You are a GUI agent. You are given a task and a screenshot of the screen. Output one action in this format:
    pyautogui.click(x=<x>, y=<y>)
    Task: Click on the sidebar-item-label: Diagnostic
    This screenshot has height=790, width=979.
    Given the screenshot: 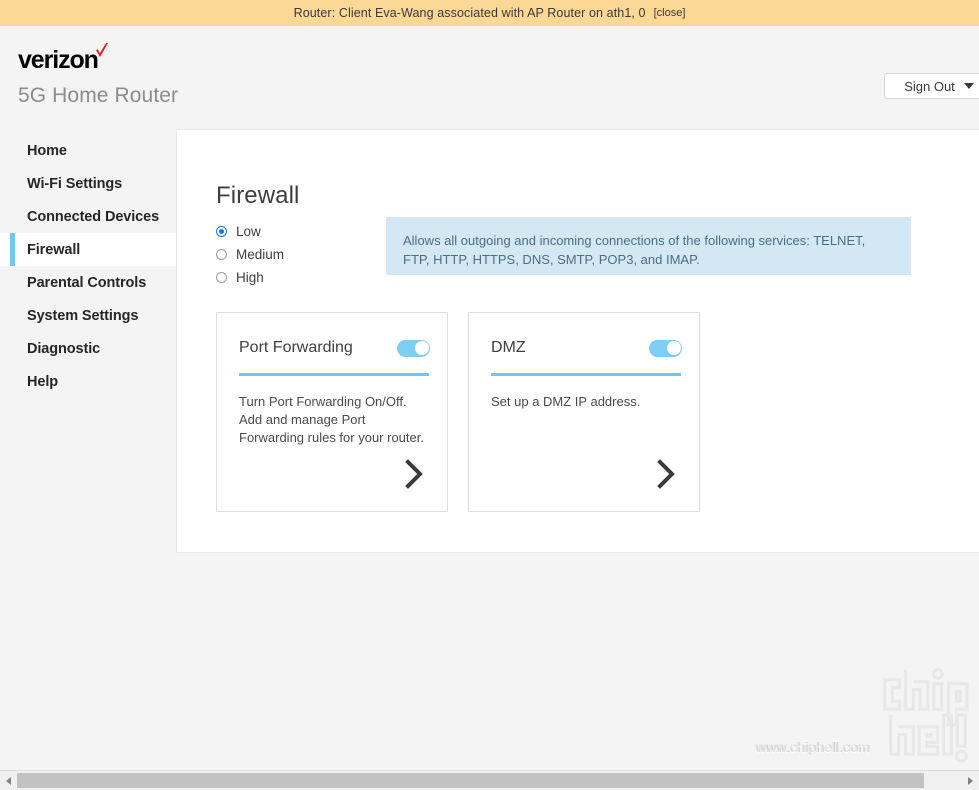 What is the action you would take?
    pyautogui.click(x=64, y=348)
    